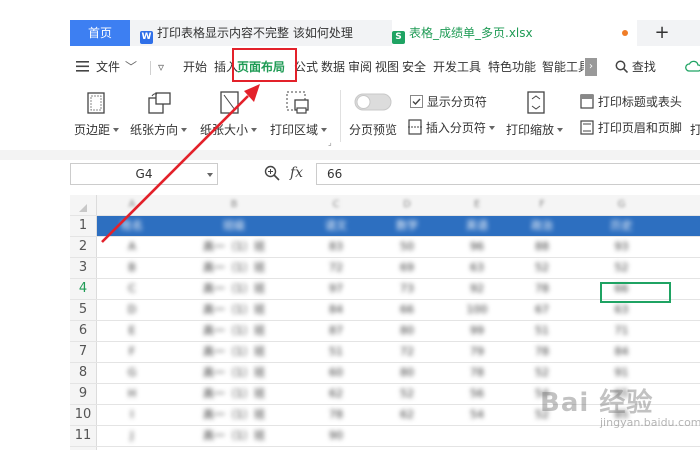 This screenshot has height=450, width=700. I want to click on column-header-f: F, so click(542, 205).